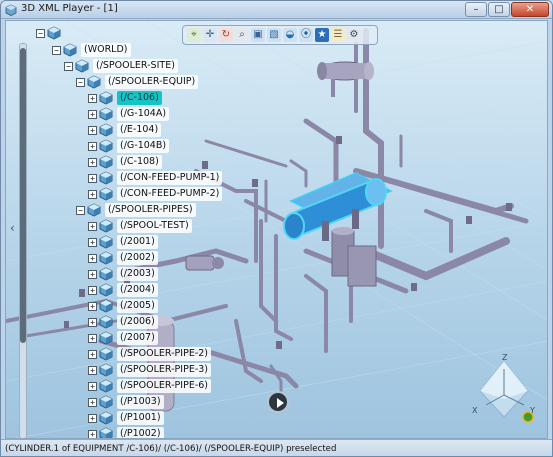 This screenshot has width=553, height=457. What do you see at coordinates (135, 66) in the screenshot?
I see `tree-node-label: (/SPOOLER-SITE)` at bounding box center [135, 66].